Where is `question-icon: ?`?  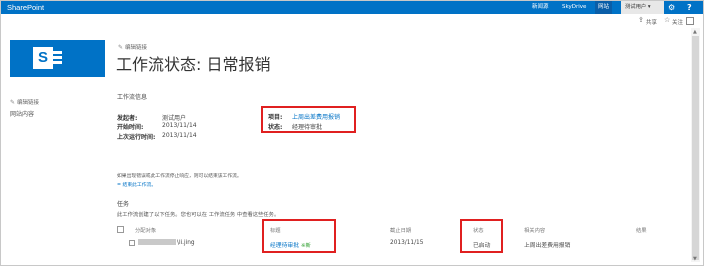
question-icon: ? is located at coordinates (689, 7).